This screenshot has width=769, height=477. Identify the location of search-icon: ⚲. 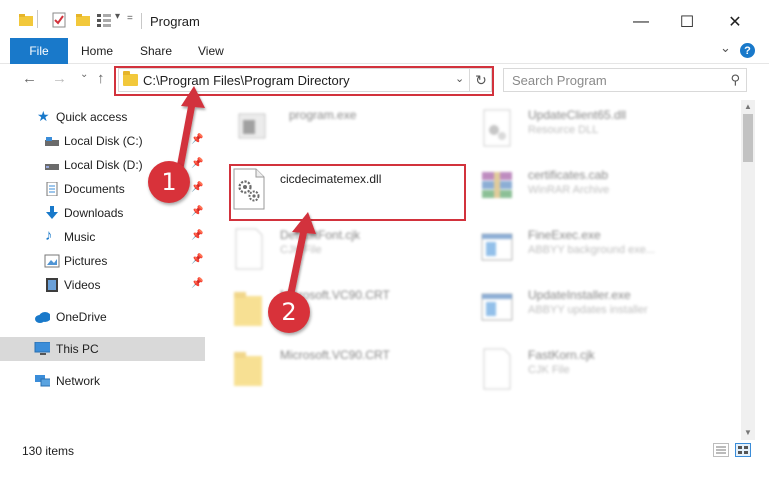
(735, 80).